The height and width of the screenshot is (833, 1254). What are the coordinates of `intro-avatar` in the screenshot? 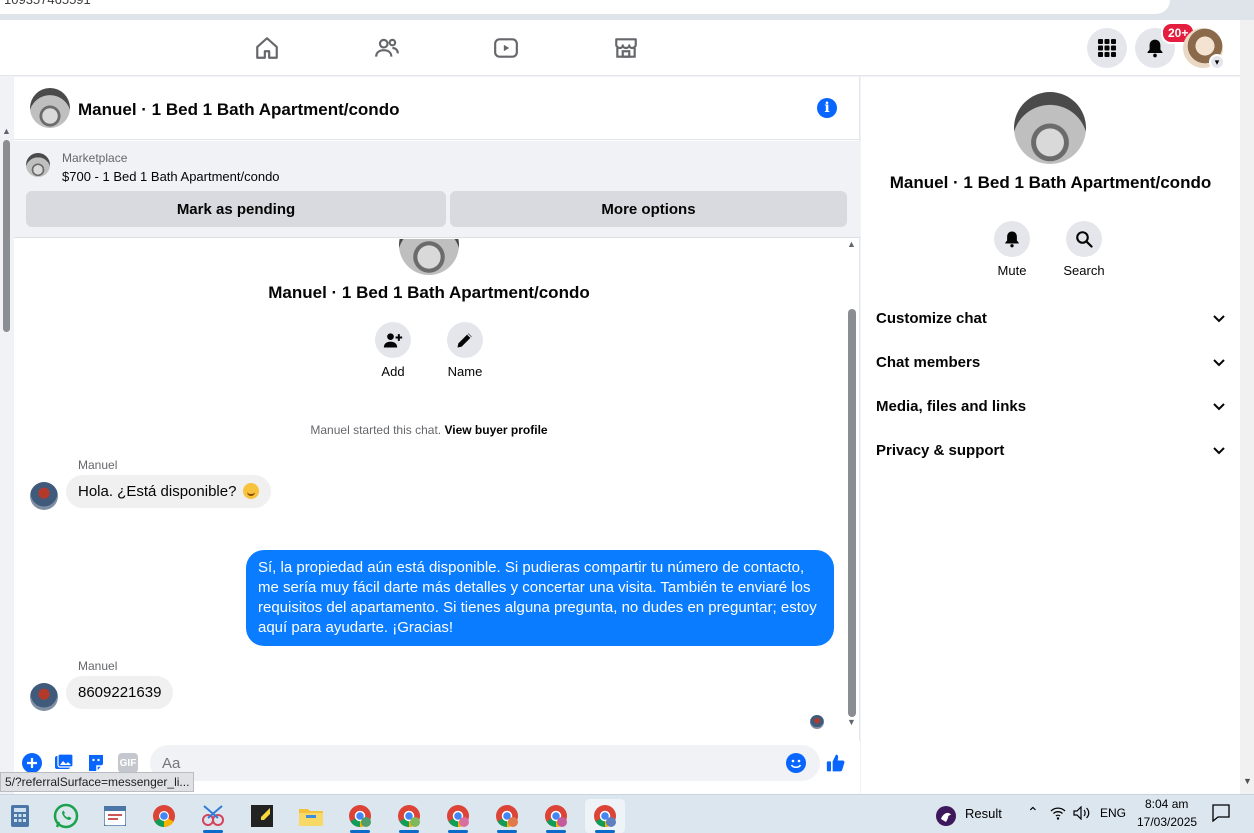 It's located at (429, 257).